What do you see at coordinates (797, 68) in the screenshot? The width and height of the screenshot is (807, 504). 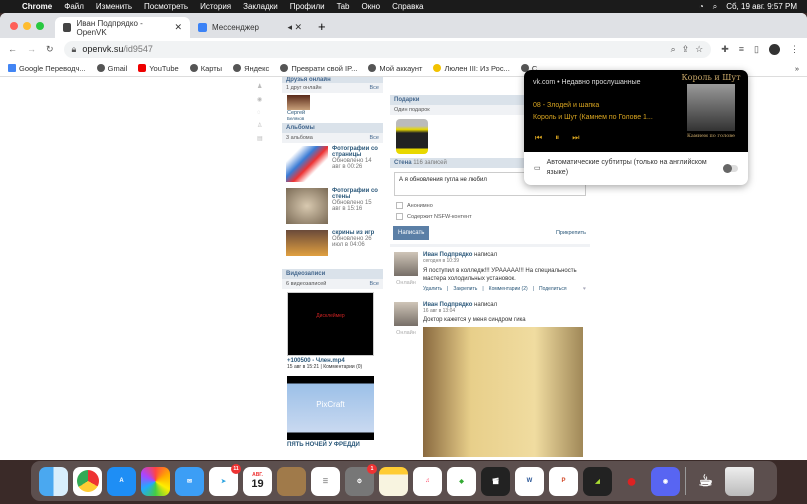 I see `bookmarks-overflow-icon: »` at bounding box center [797, 68].